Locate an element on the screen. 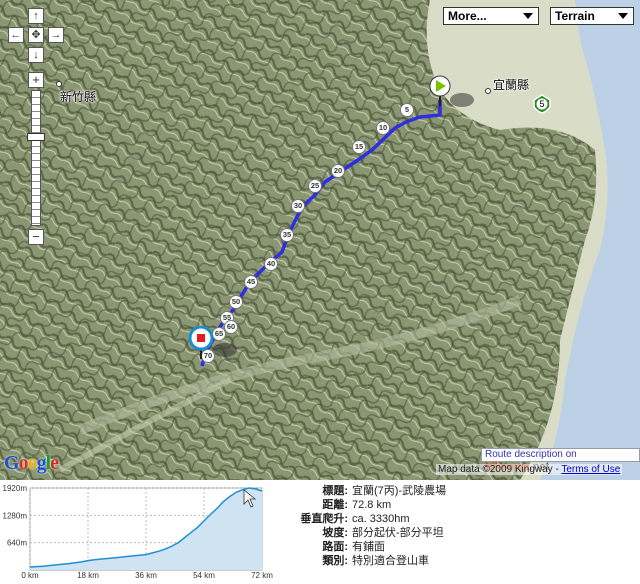 This screenshot has width=640, height=584. x-tick-label: 36 km is located at coordinates (146, 575).